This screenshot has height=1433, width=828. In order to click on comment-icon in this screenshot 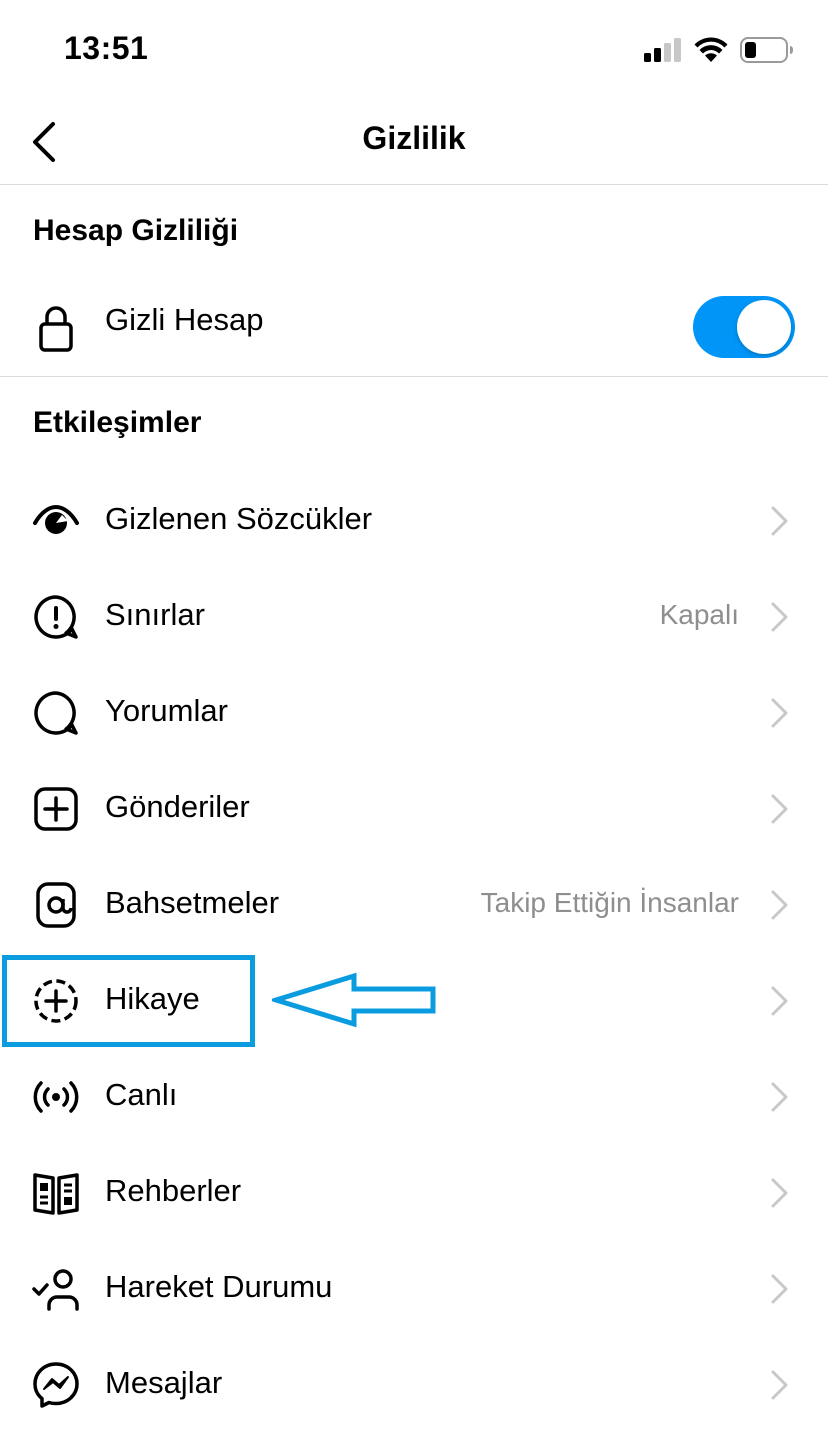, I will do `click(56, 713)`.